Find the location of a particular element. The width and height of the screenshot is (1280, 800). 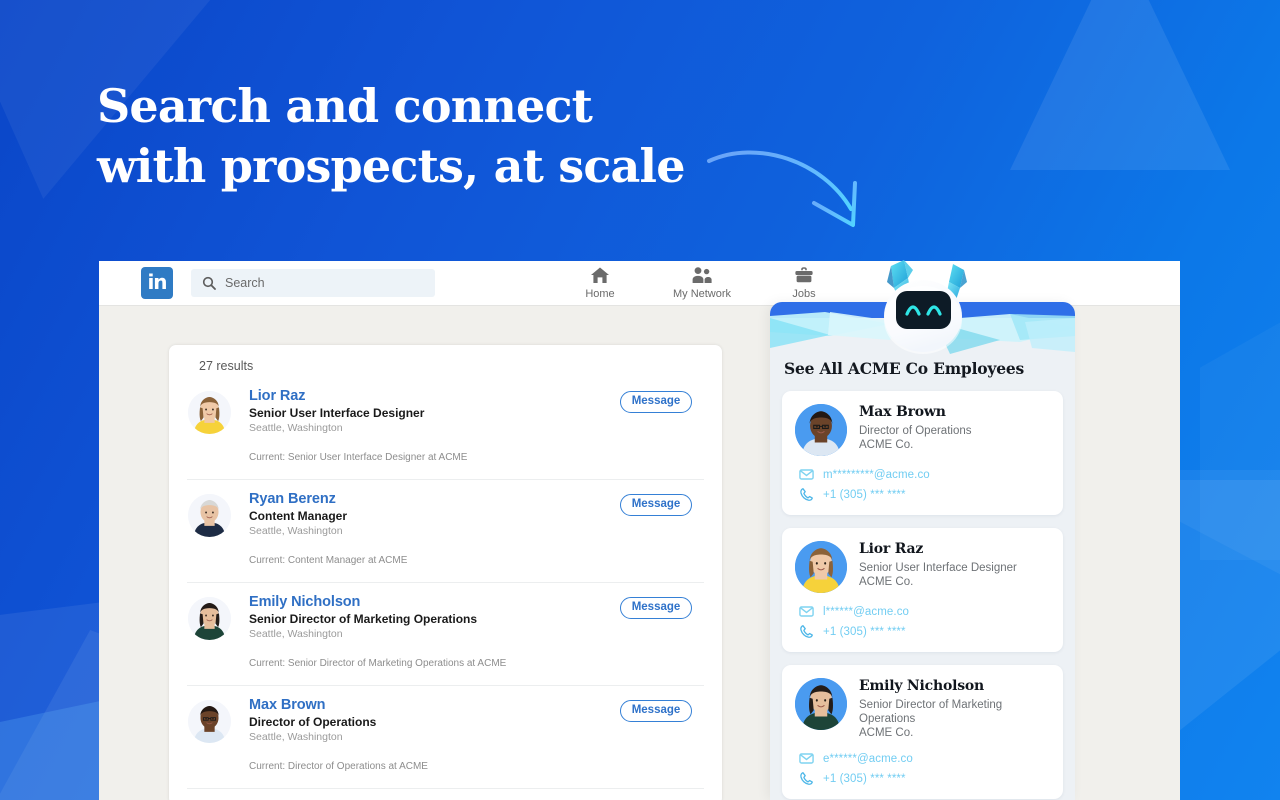

employee-name: Emily Nicholson is located at coordinates (922, 686).